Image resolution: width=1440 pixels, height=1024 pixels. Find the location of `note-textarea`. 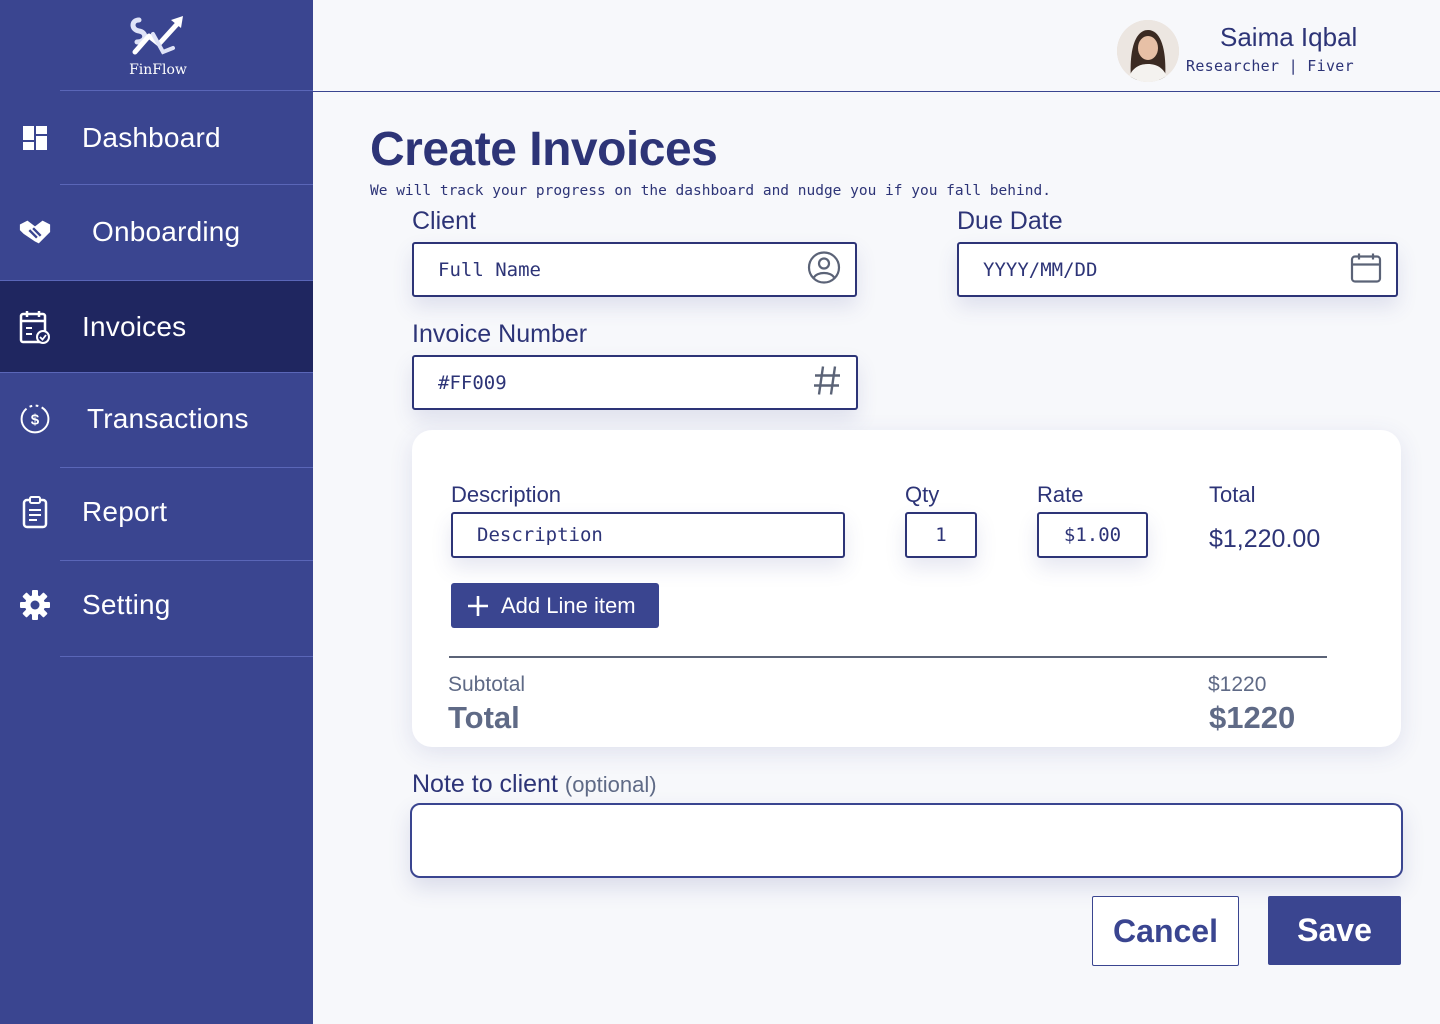

note-textarea is located at coordinates (906, 840).